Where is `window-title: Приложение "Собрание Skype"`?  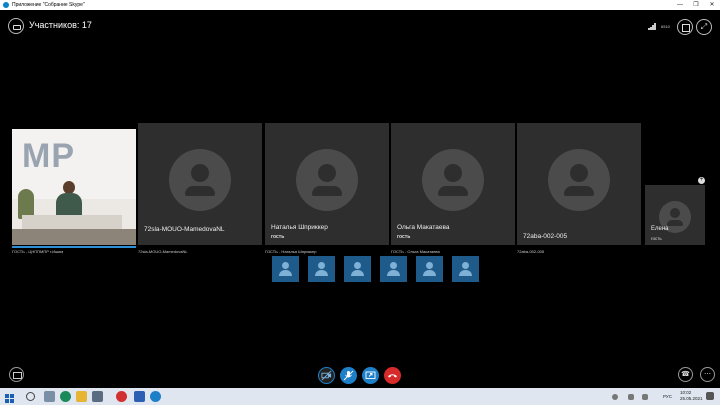 window-title: Приложение "Собрание Skype" is located at coordinates (48, 5).